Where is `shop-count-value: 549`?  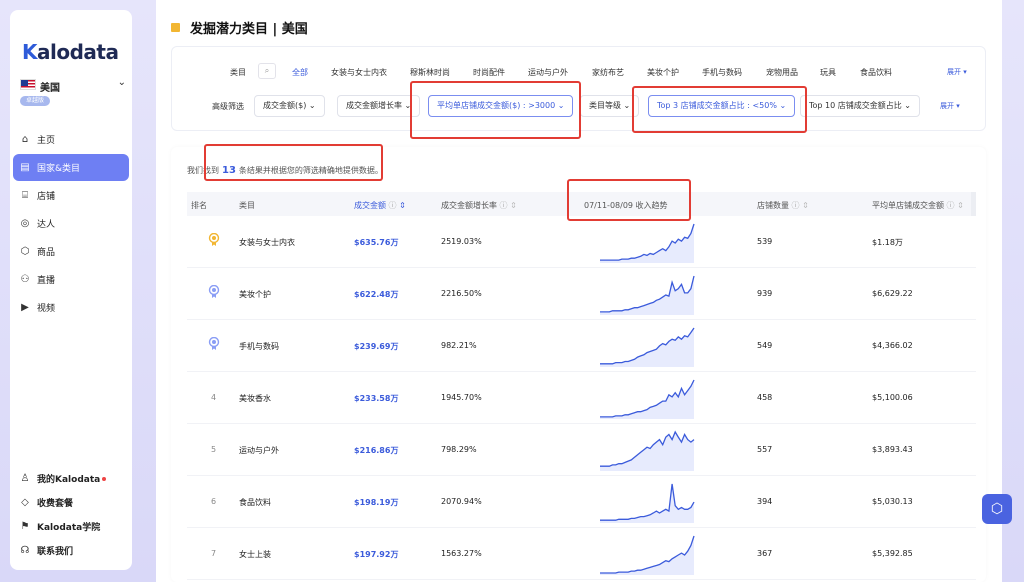
shop-count-value: 549 is located at coordinates (765, 345).